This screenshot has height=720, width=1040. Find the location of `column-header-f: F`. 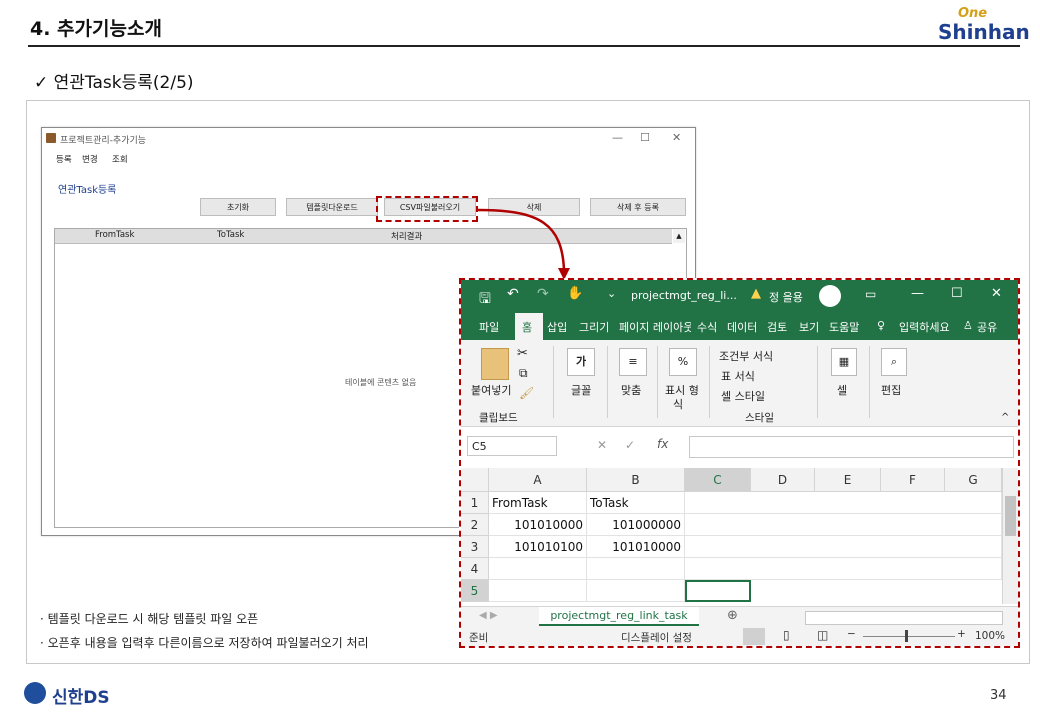

column-header-f: F is located at coordinates (913, 480).